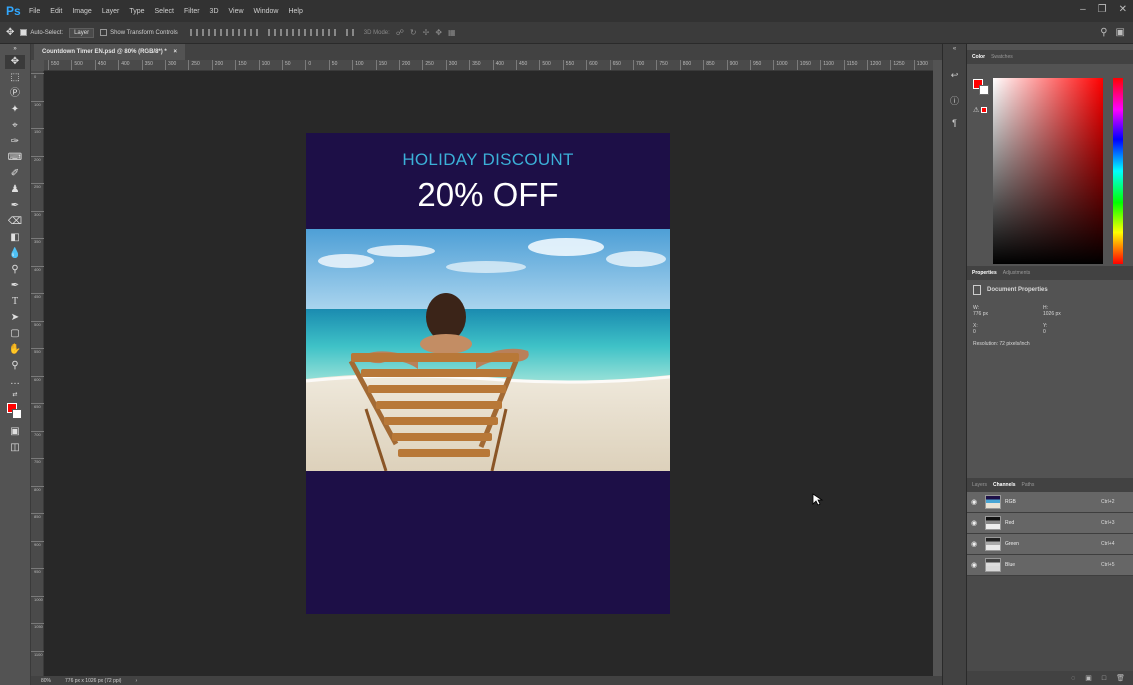 This screenshot has width=1133, height=685. Describe the element at coordinates (15, 366) in the screenshot. I see `zoom-tool-icon: ⚲` at that location.